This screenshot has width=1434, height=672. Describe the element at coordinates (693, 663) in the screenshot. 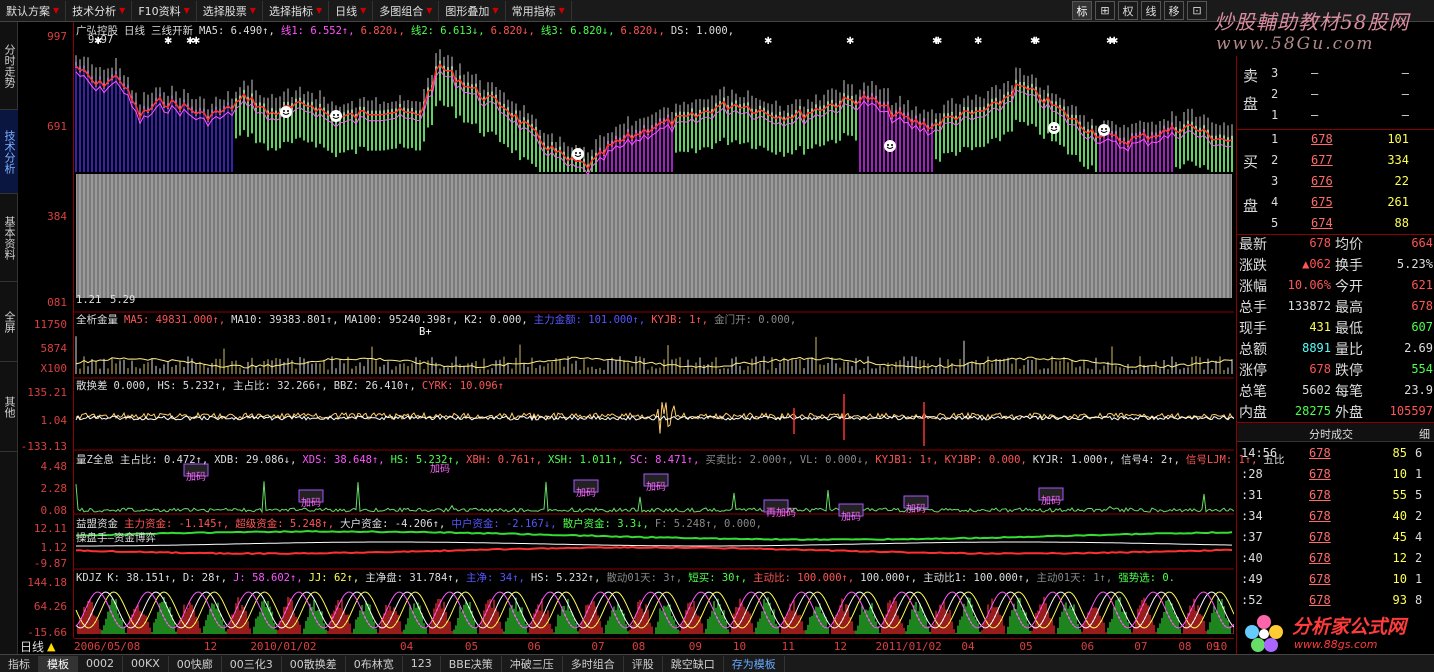

I see `template-tab-13: 跳空缺口` at that location.